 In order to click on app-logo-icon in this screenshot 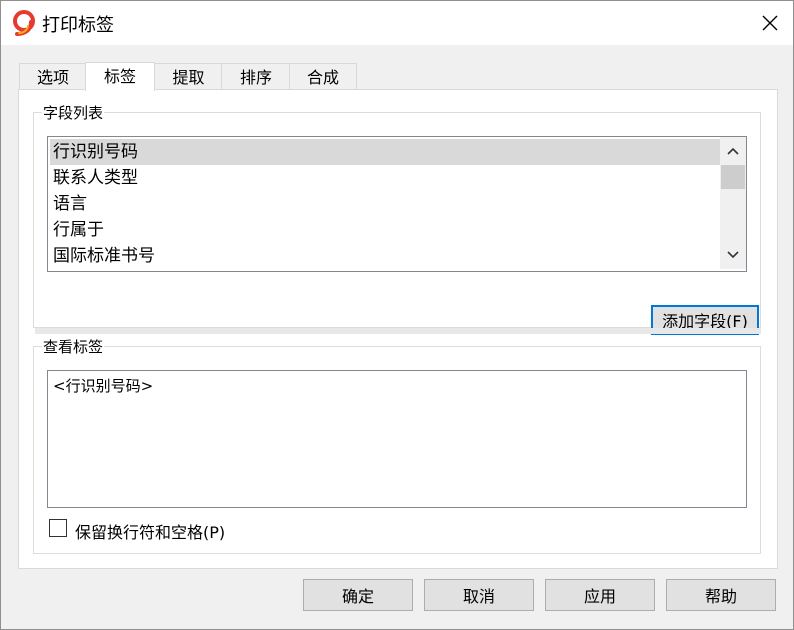, I will do `click(24, 23)`.